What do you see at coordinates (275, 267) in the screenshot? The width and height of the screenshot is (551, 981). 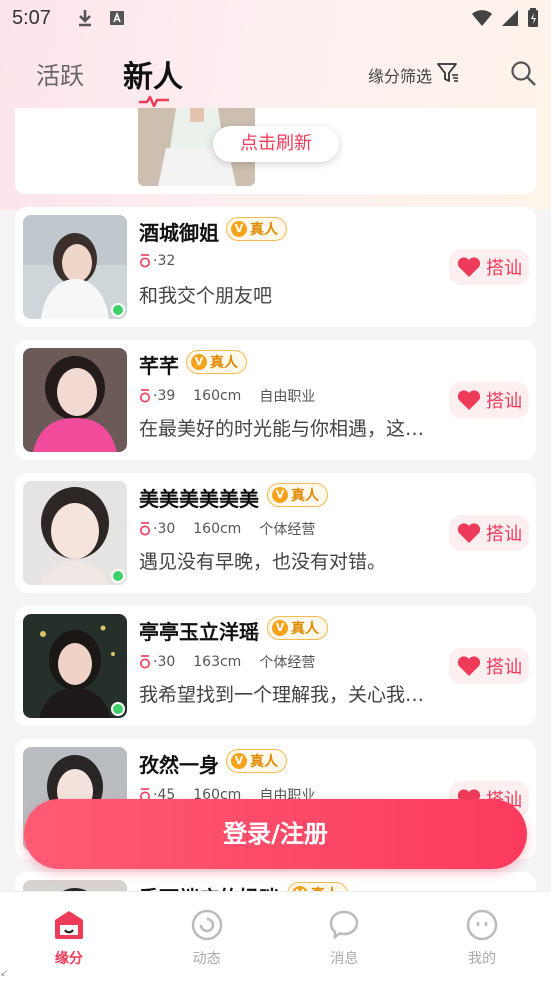 I see `user-card: 酒城御姐 V 真人 ·32 和我交个朋友吧 搭讪` at bounding box center [275, 267].